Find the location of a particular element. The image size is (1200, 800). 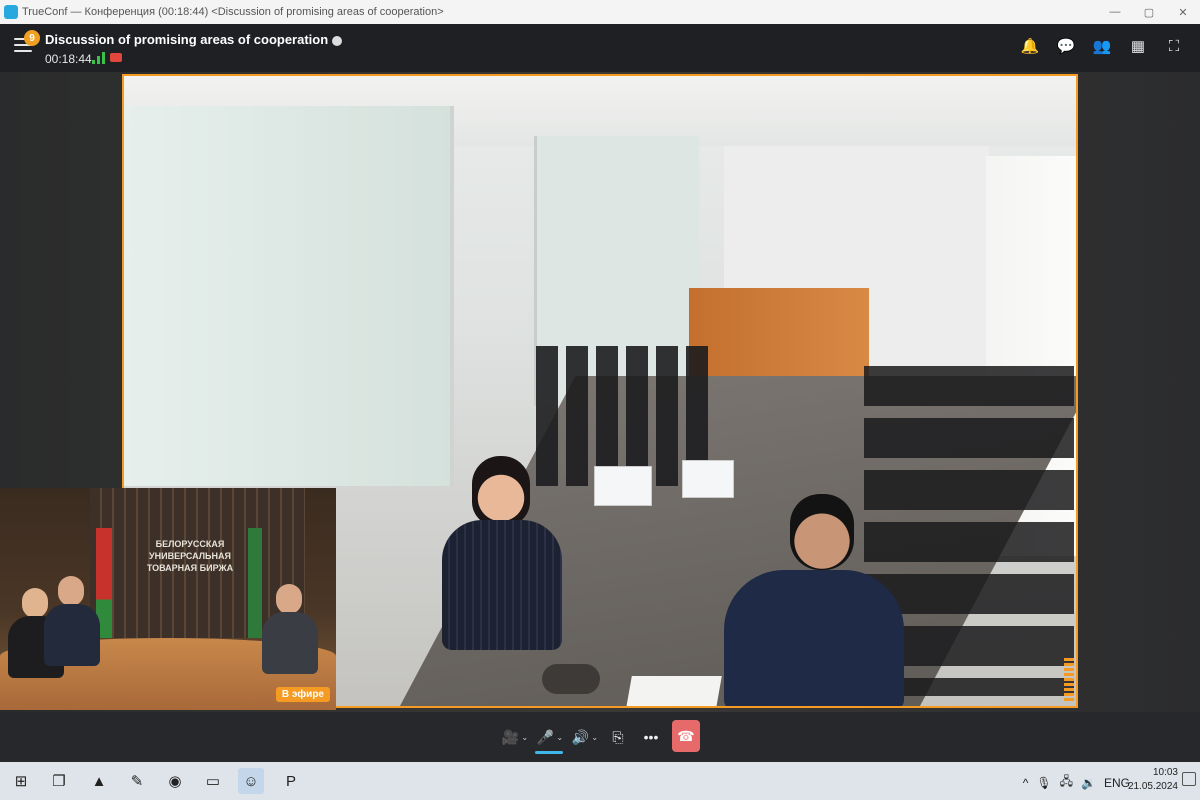

more-button: ••• is located at coordinates (651, 737).